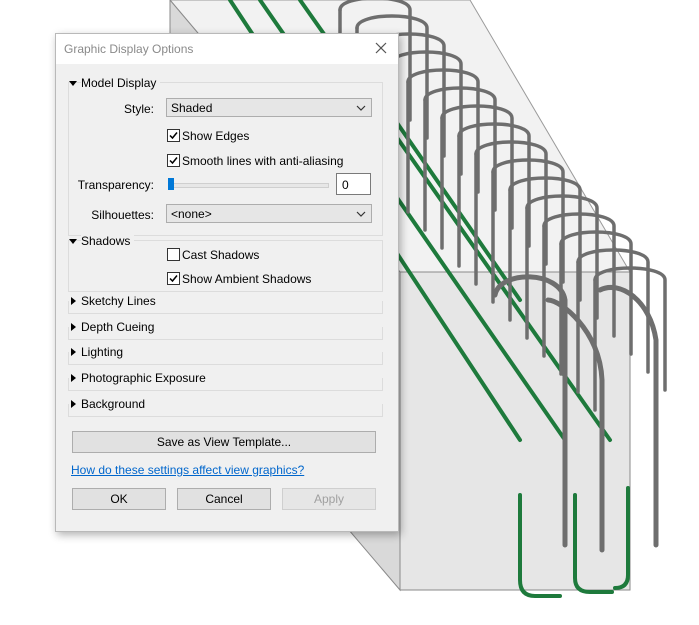 This screenshot has width=699, height=625. I want to click on transparency-input: 0, so click(353, 184).